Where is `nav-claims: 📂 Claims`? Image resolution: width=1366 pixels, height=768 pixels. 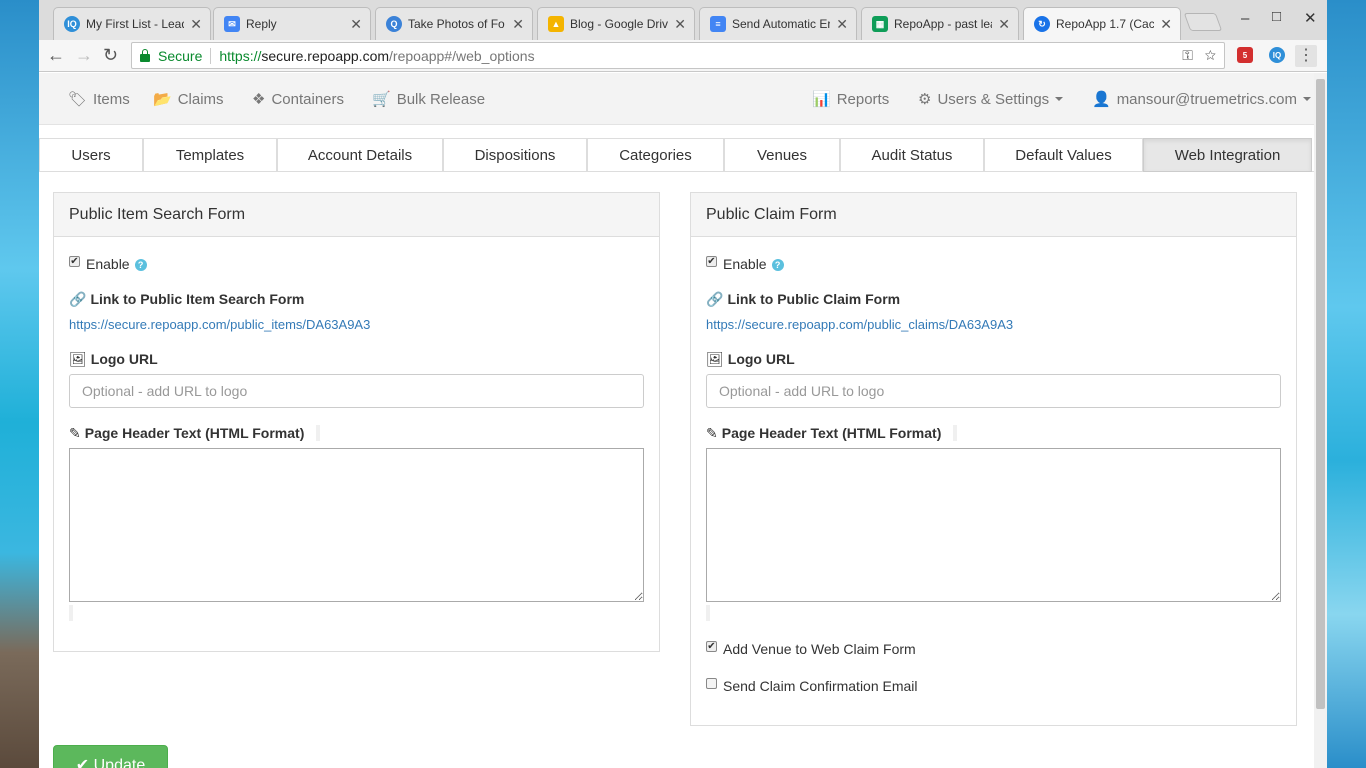 nav-claims: 📂 Claims is located at coordinates (188, 99).